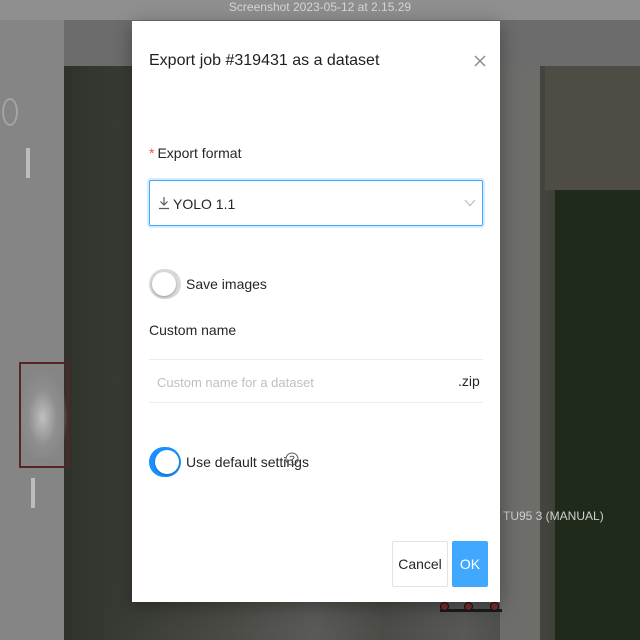 The height and width of the screenshot is (640, 640). Describe the element at coordinates (10, 112) in the screenshot. I see `cursor-tool-icon` at that location.